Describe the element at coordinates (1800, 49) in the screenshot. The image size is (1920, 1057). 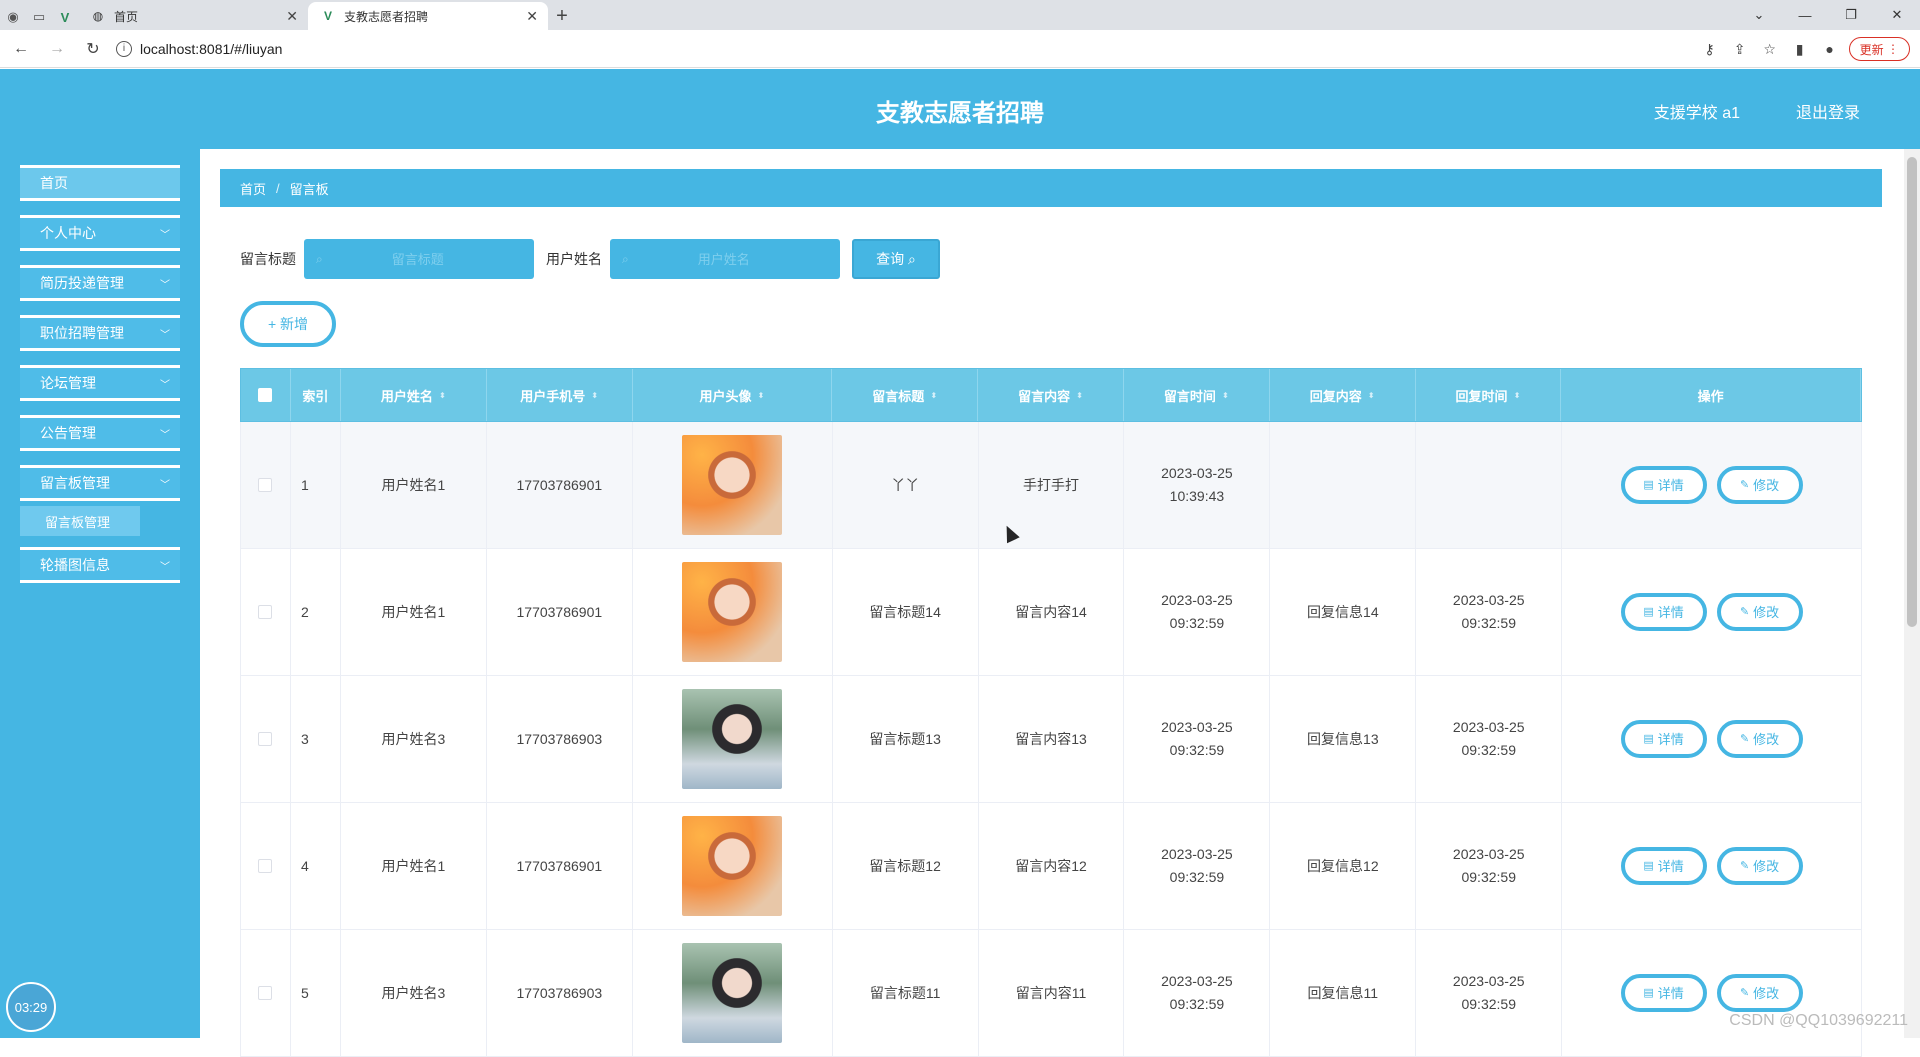
I see `sidepanel-icon: ▮` at that location.